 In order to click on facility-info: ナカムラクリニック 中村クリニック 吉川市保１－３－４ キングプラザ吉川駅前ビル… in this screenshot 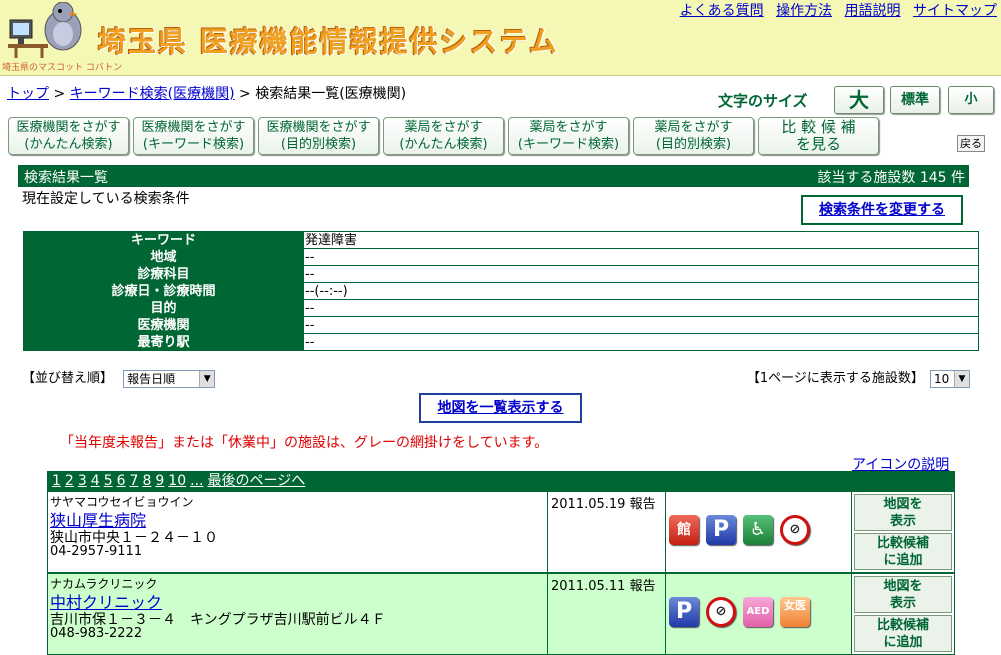, I will do `click(298, 614)`.